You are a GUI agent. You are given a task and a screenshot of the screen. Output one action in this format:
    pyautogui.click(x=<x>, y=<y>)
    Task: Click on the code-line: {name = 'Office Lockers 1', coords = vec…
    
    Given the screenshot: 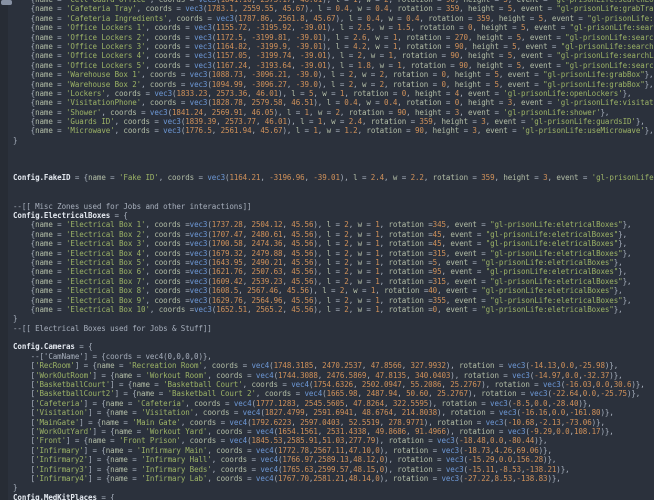 What is the action you would take?
    pyautogui.click(x=333, y=28)
    